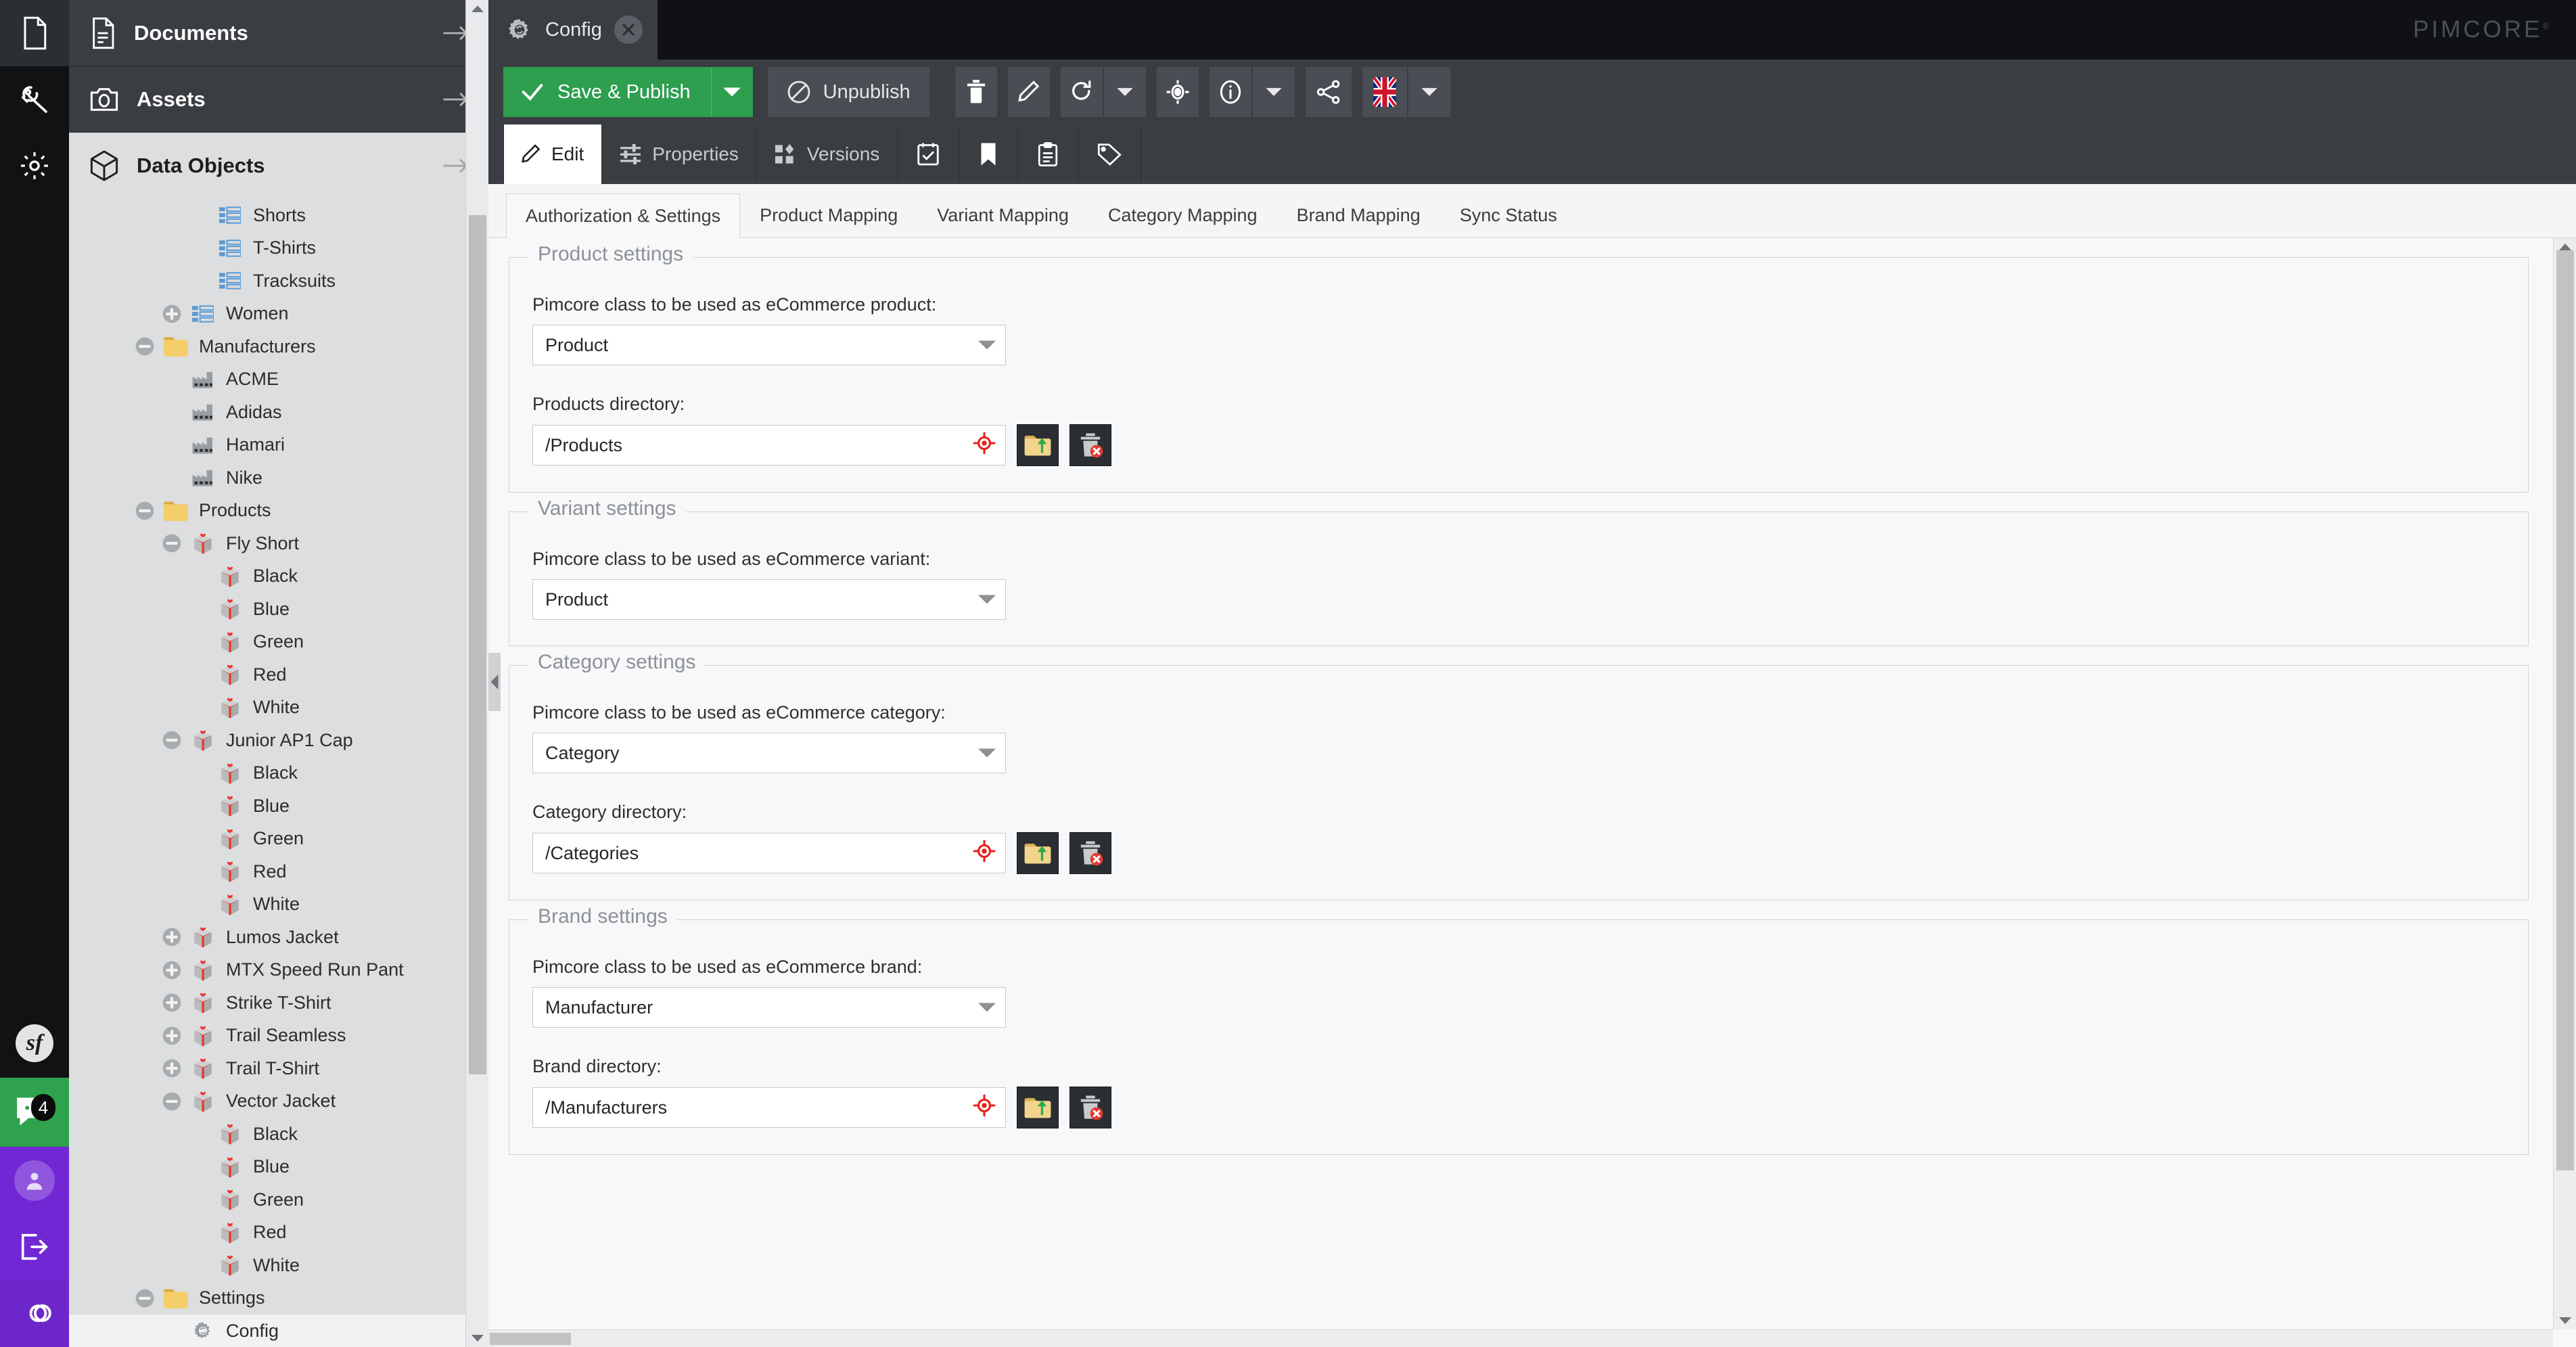 The height and width of the screenshot is (1347, 2576). I want to click on nav-item-documents: Documents, so click(278, 33).